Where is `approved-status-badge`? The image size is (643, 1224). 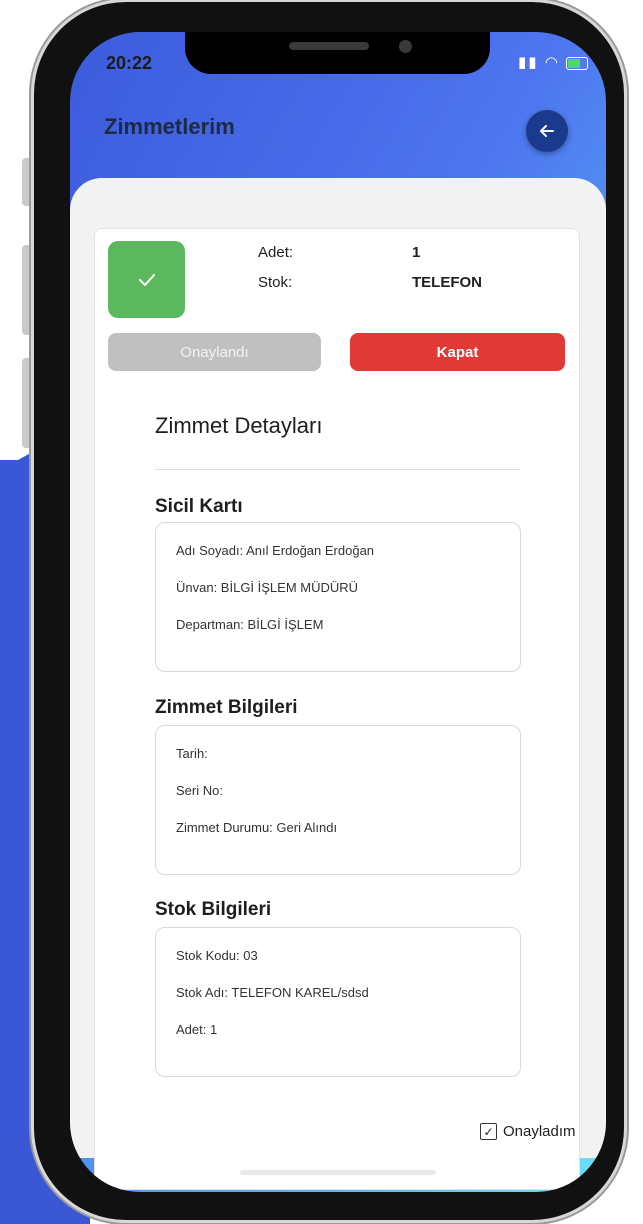
approved-status-badge is located at coordinates (146, 279).